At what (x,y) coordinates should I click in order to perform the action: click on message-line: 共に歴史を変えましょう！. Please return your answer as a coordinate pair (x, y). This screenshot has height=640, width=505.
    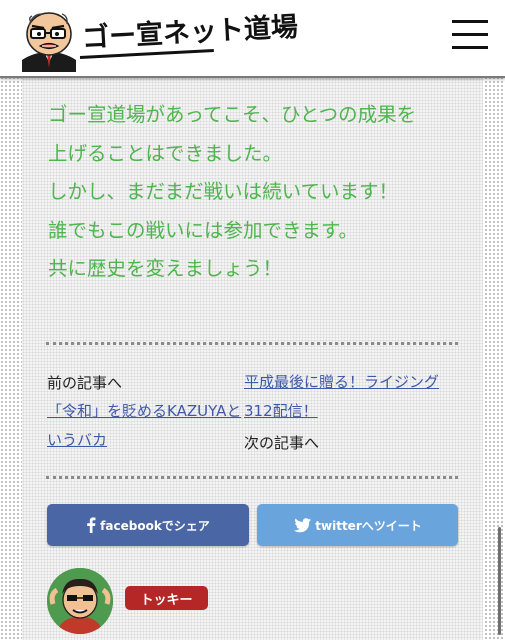
    Looking at the image, I should click on (165, 268).